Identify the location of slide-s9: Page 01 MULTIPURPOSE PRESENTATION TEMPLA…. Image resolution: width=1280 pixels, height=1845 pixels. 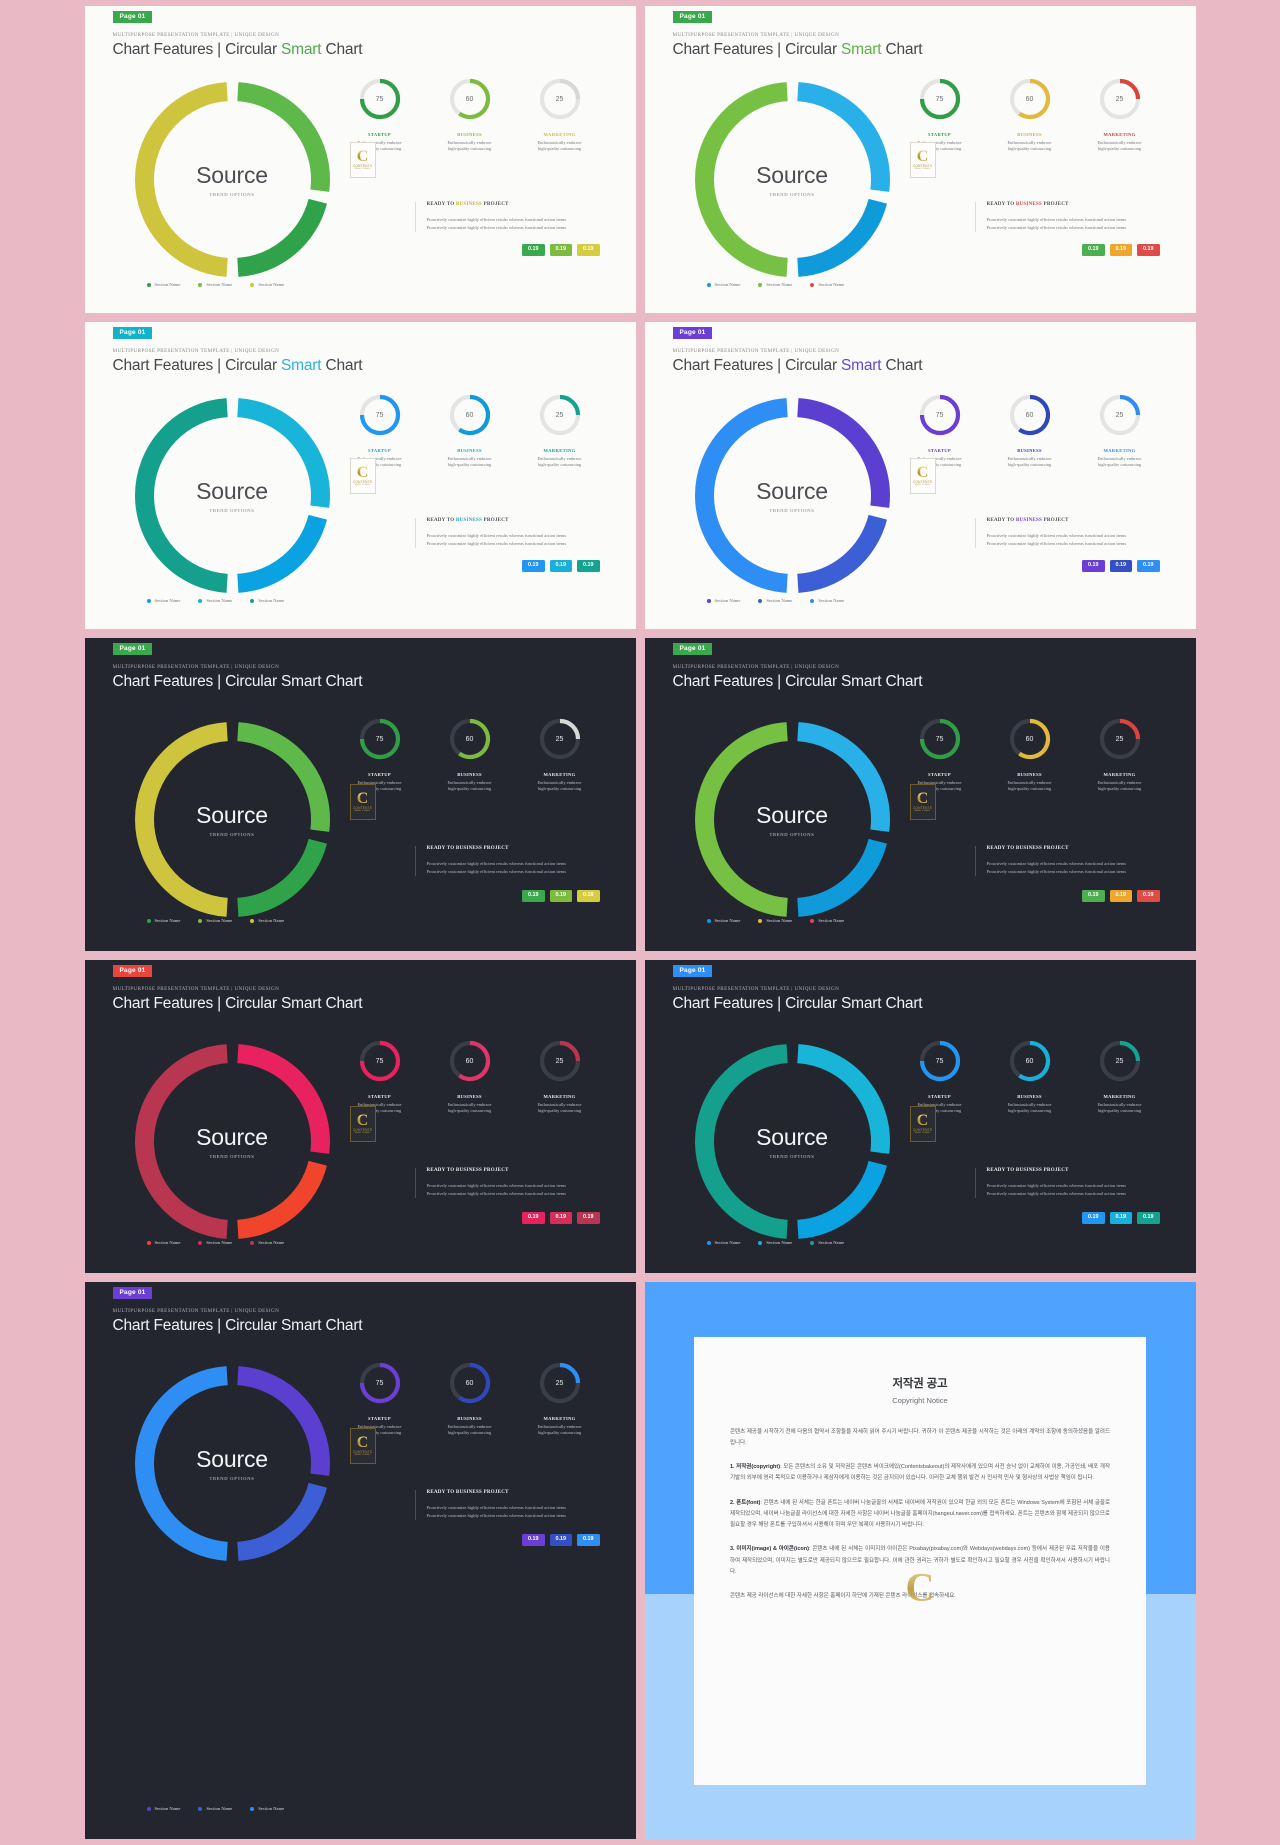
(360, 1560).